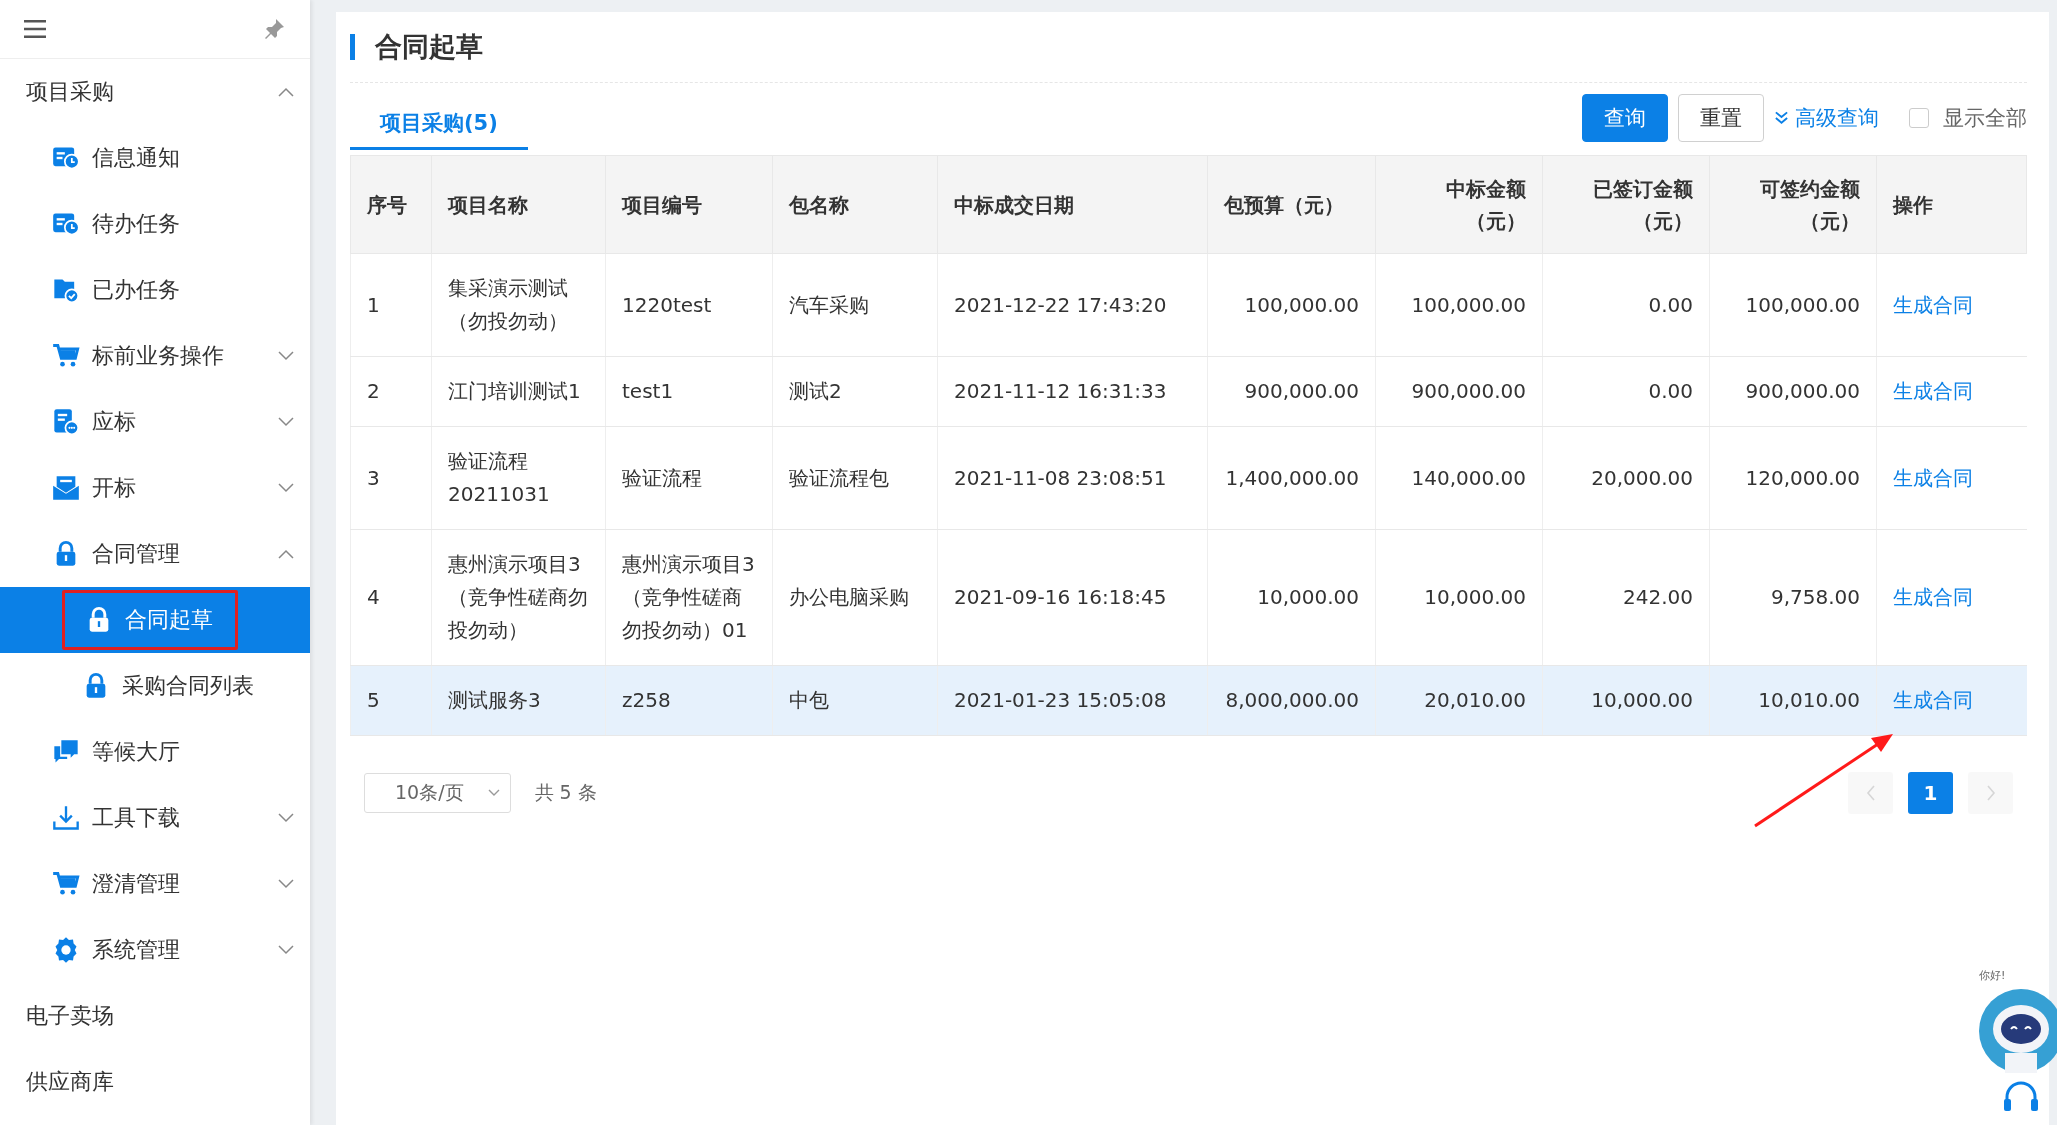 Image resolution: width=2057 pixels, height=1125 pixels. What do you see at coordinates (155, 92) in the screenshot?
I see `sidebar-item: 项目采购` at bounding box center [155, 92].